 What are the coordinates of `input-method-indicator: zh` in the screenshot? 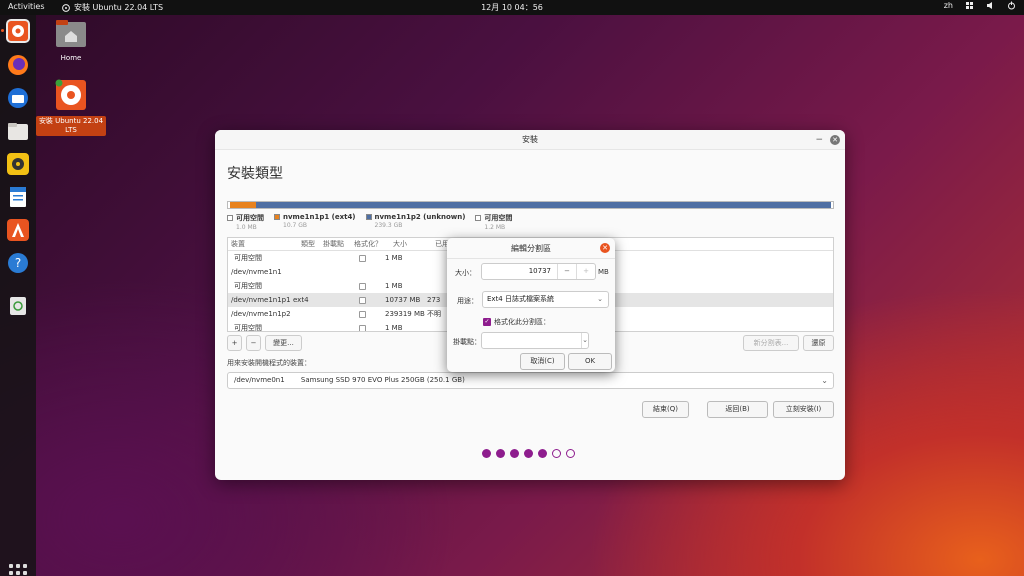 It's located at (948, 5).